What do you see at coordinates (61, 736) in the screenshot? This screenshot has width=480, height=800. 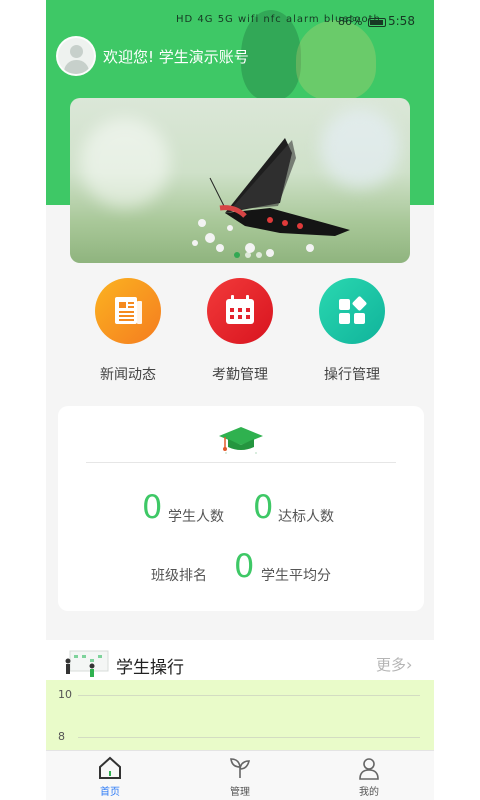 I see `y-tick-8: 8` at bounding box center [61, 736].